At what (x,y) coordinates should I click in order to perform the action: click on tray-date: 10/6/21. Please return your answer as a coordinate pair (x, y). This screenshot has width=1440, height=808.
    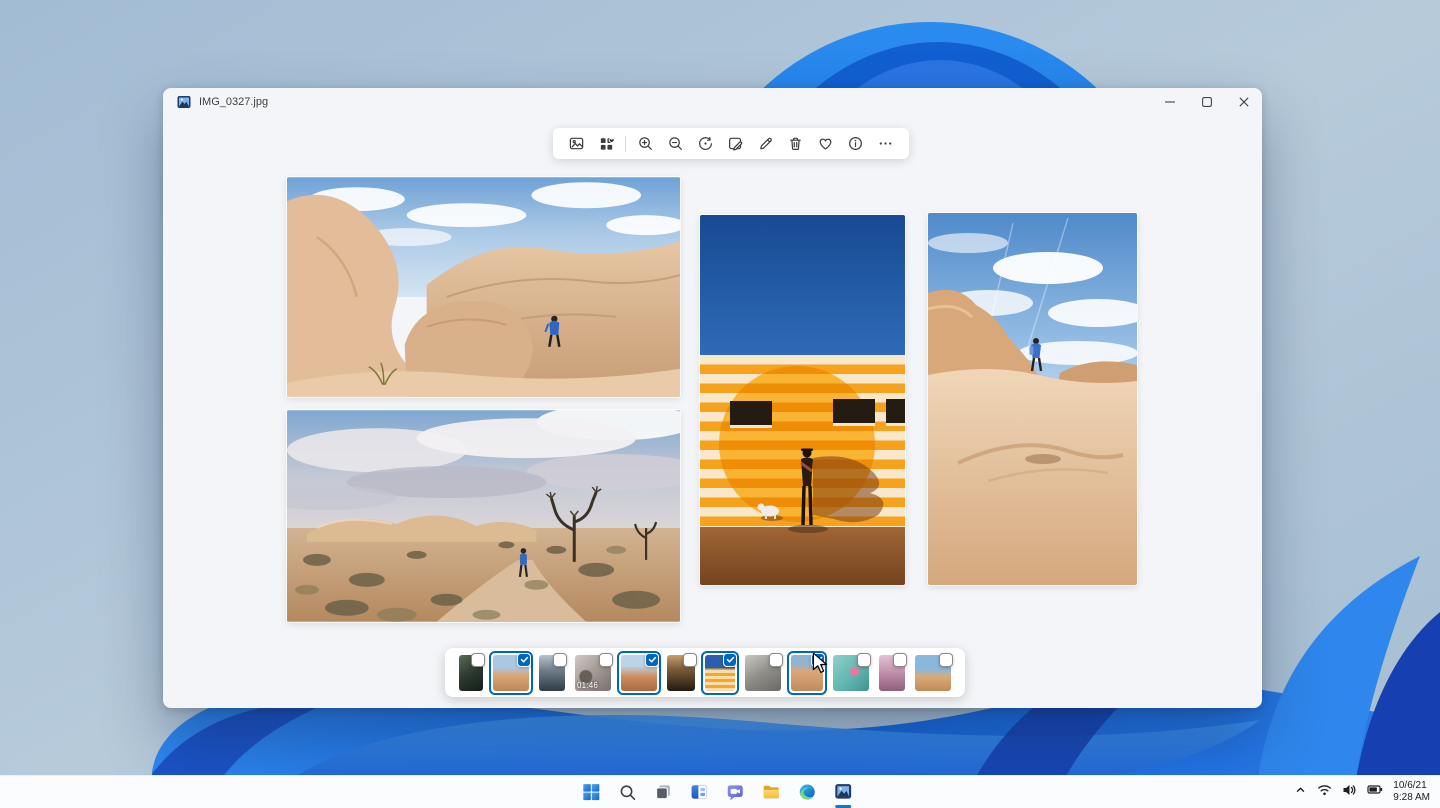
    Looking at the image, I should click on (1410, 785).